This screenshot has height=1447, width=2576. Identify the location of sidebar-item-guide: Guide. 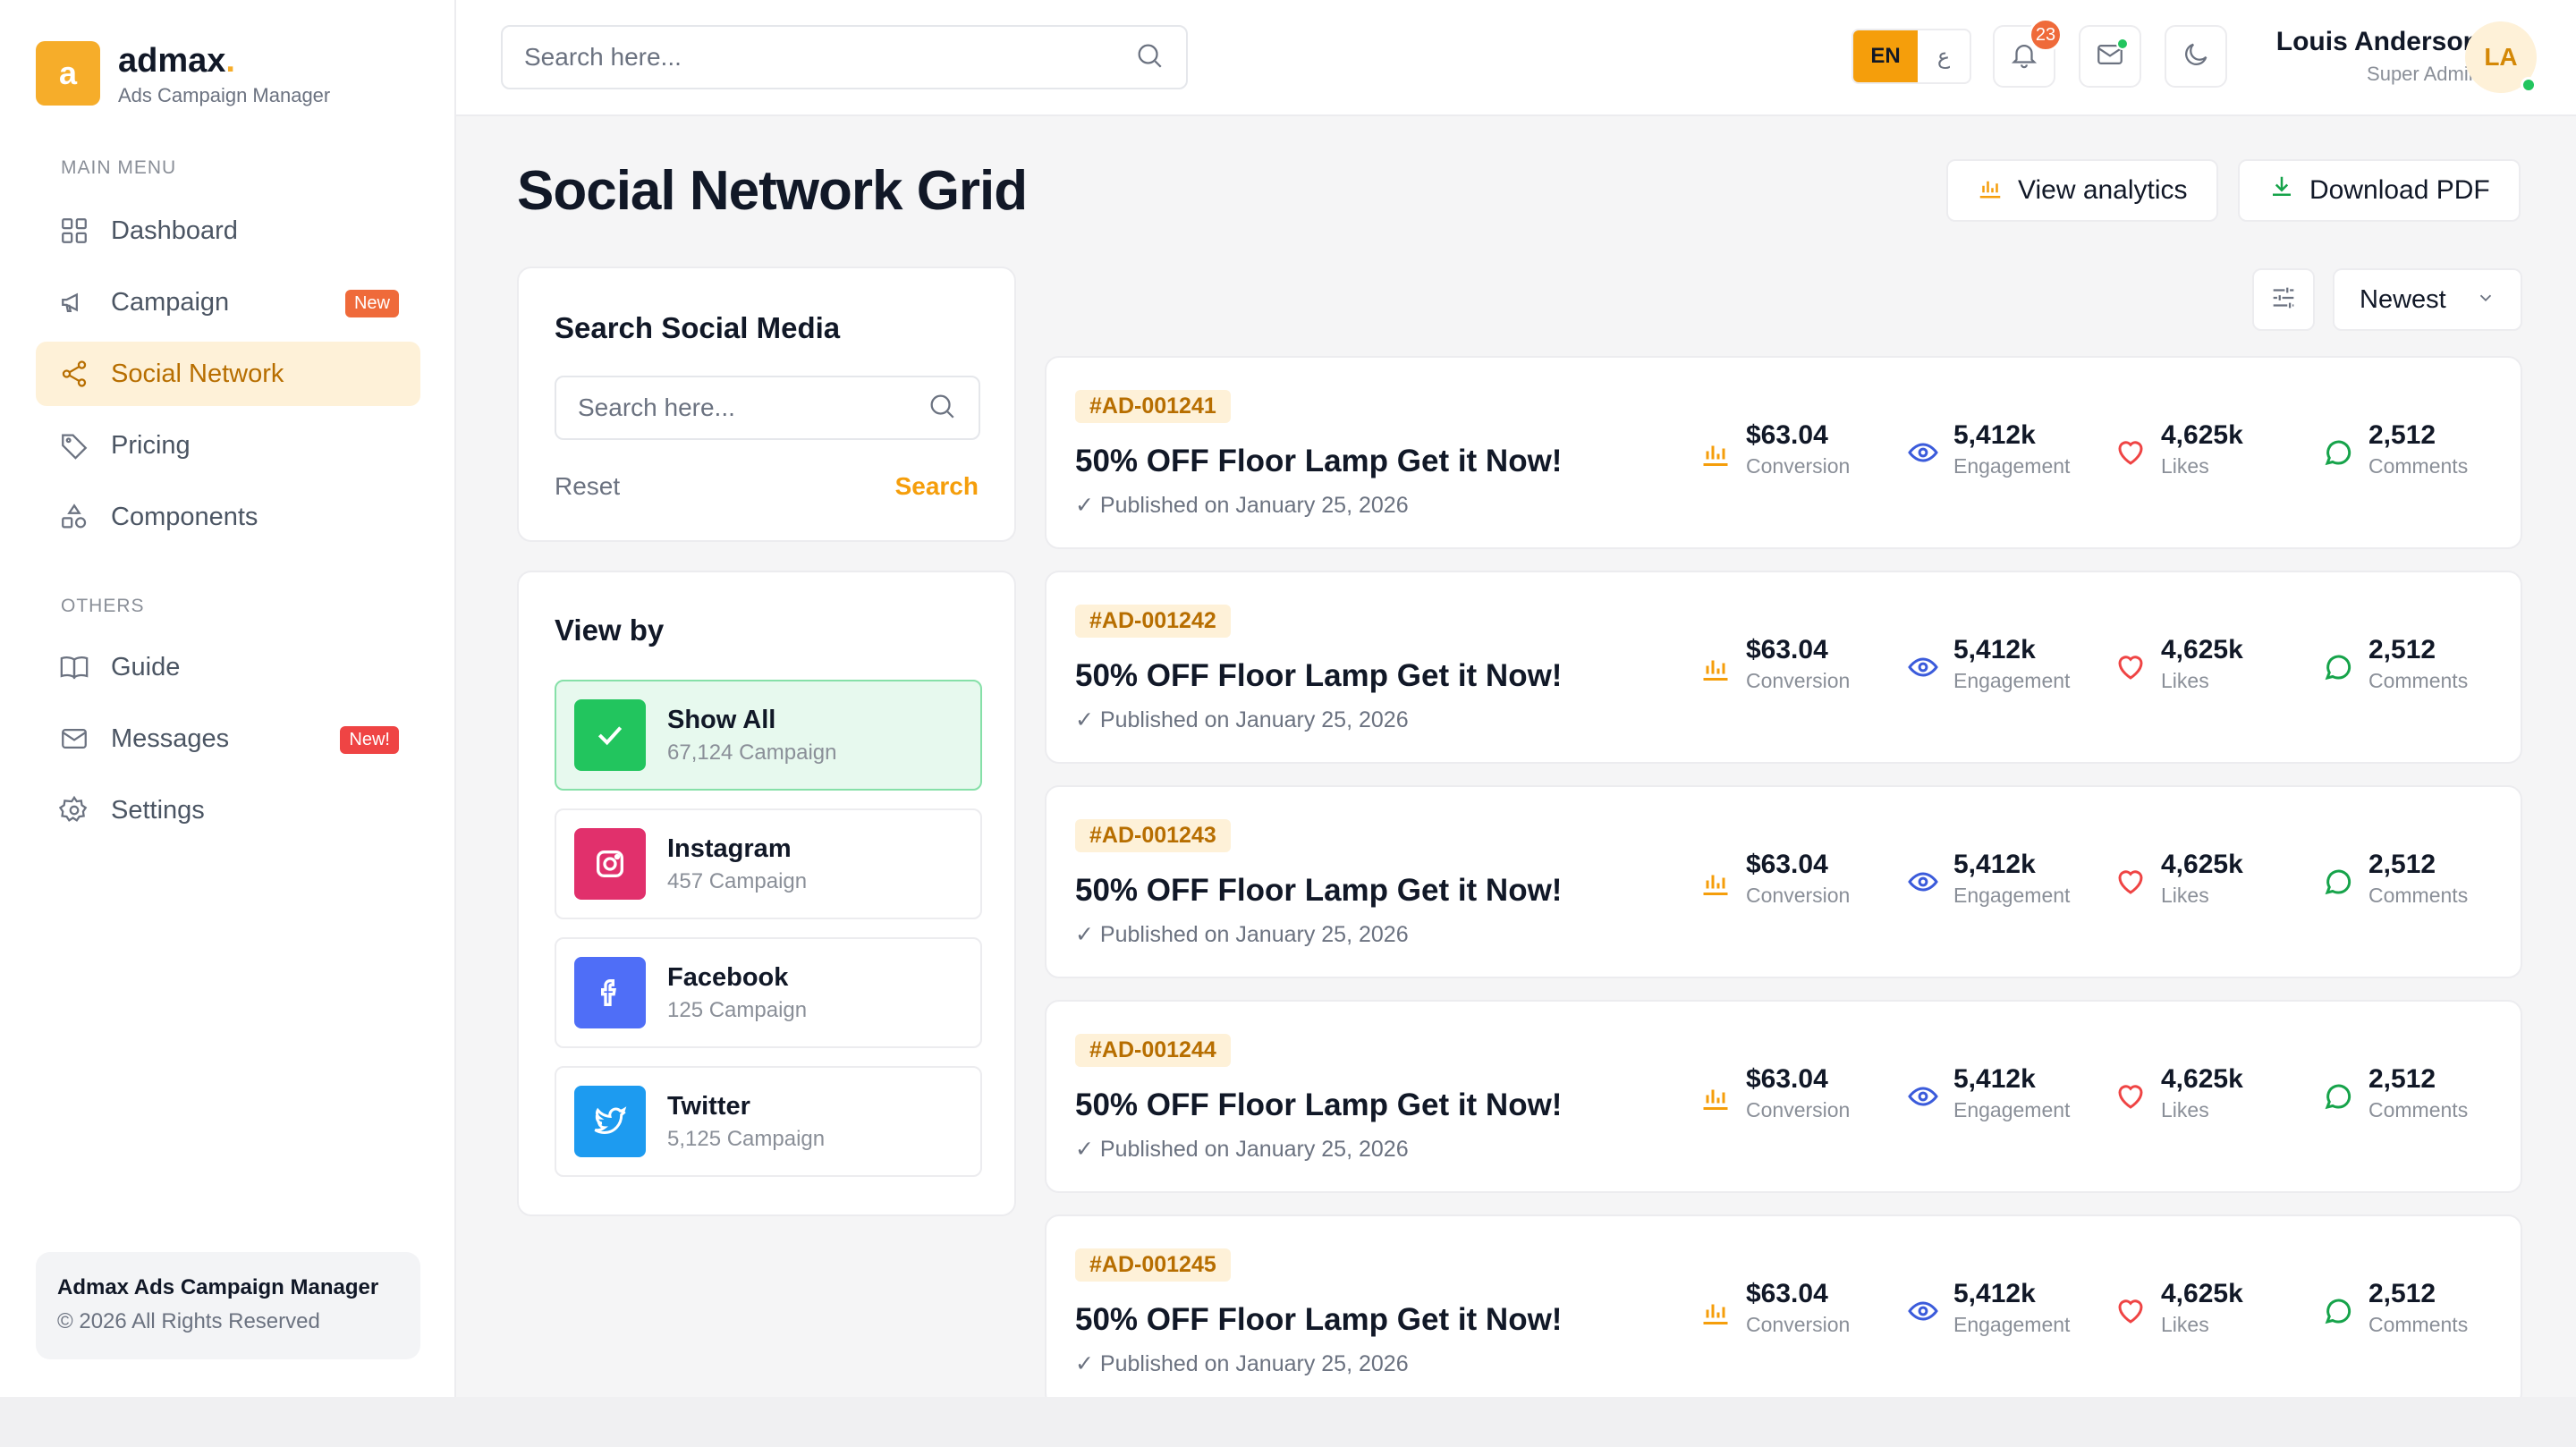
(228, 667).